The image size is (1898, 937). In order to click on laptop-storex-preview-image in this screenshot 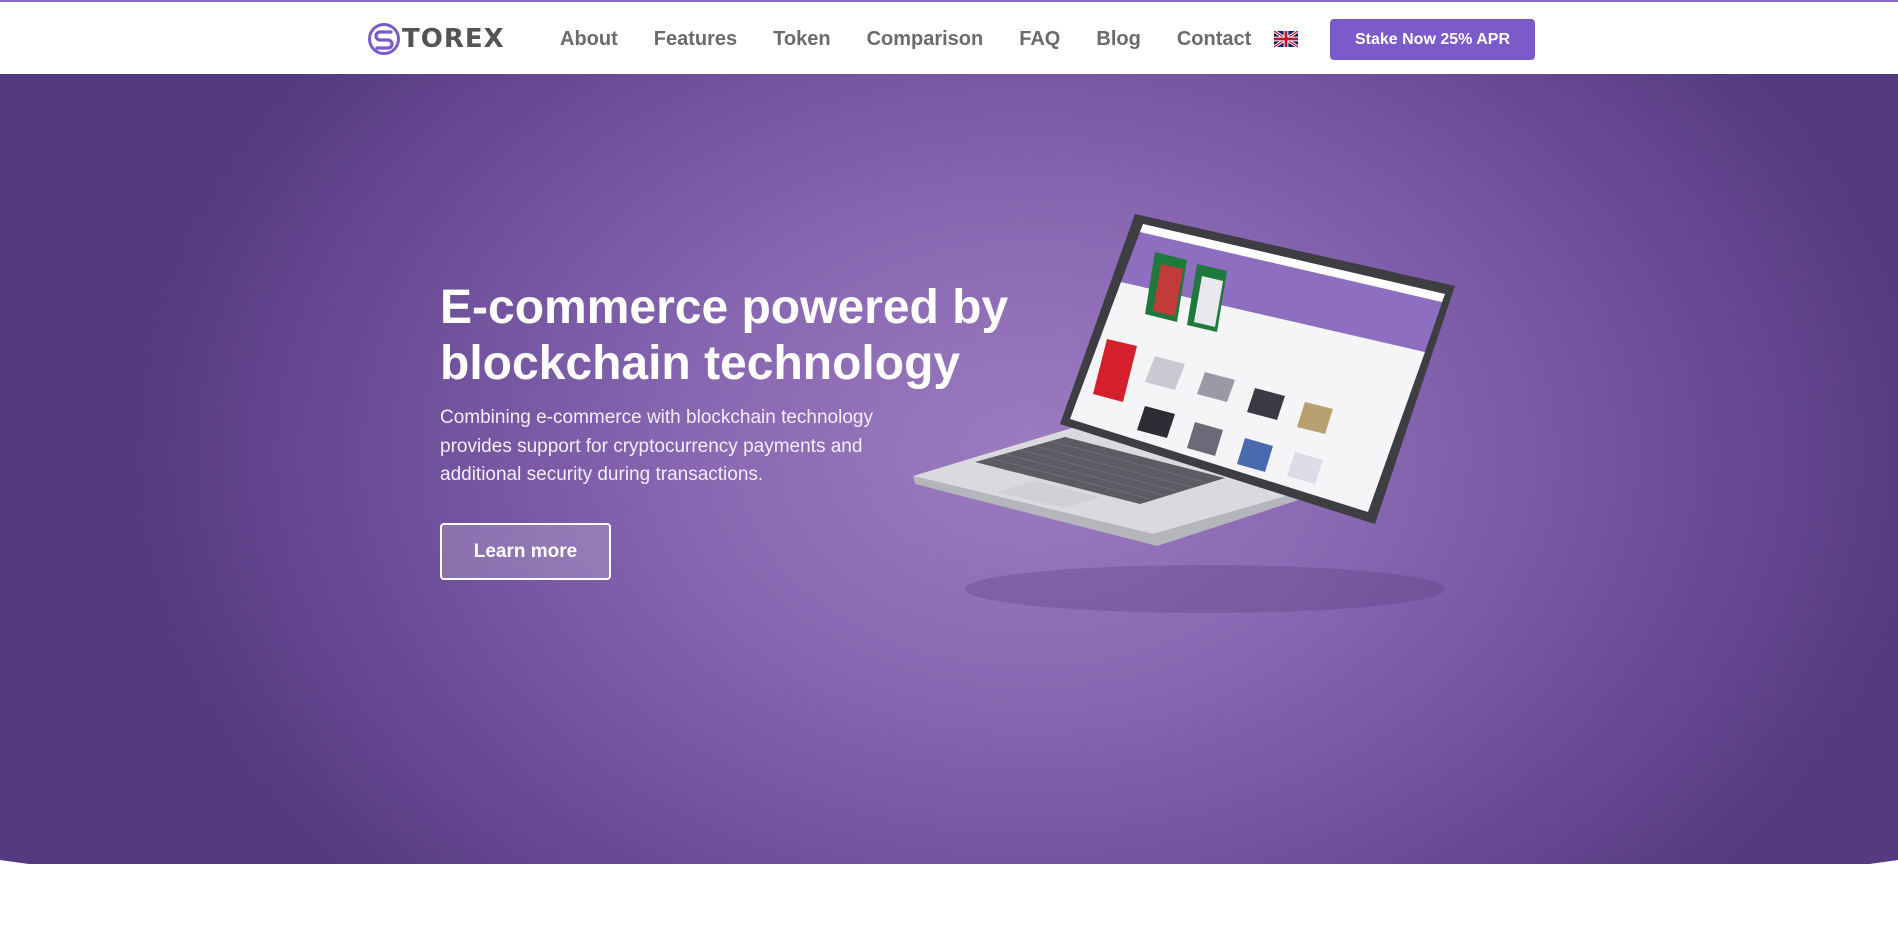, I will do `click(1184, 413)`.